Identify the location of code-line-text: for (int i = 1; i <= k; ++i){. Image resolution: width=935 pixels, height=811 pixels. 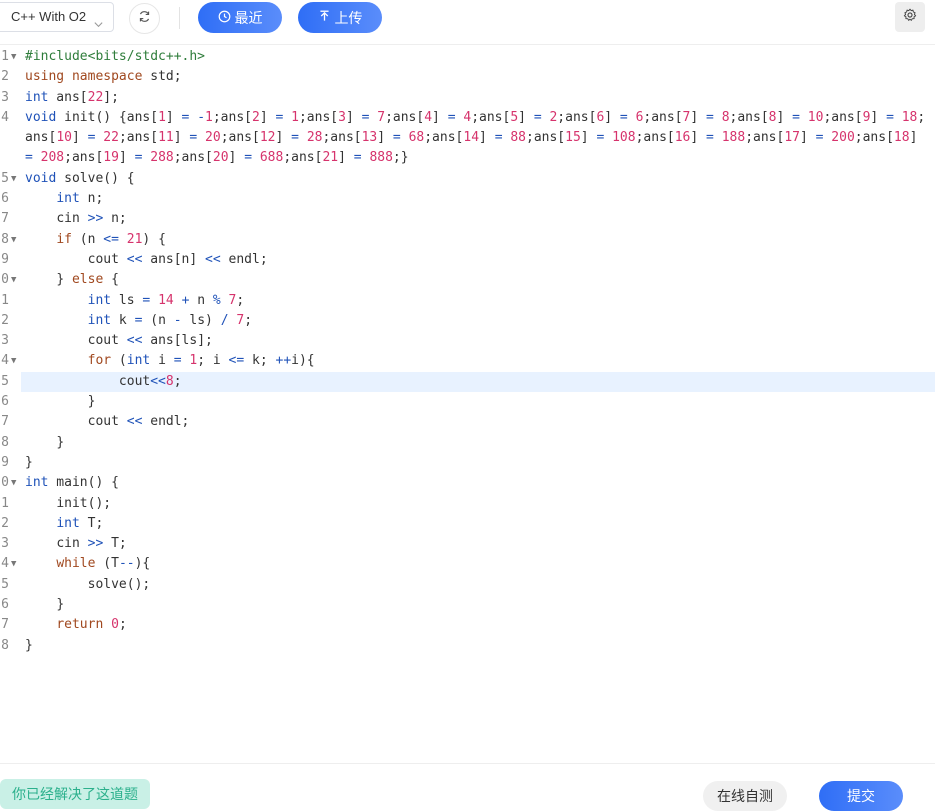
(201, 361).